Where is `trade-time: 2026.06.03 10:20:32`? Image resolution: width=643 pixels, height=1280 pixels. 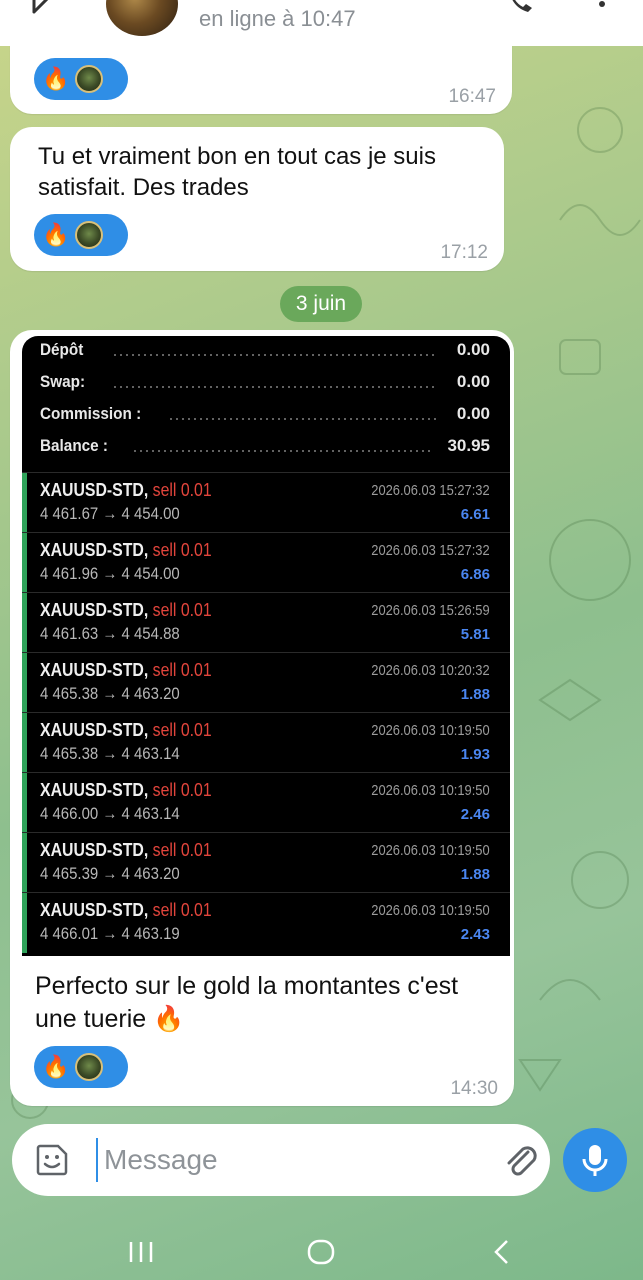
trade-time: 2026.06.03 10:20:32 is located at coordinates (430, 670).